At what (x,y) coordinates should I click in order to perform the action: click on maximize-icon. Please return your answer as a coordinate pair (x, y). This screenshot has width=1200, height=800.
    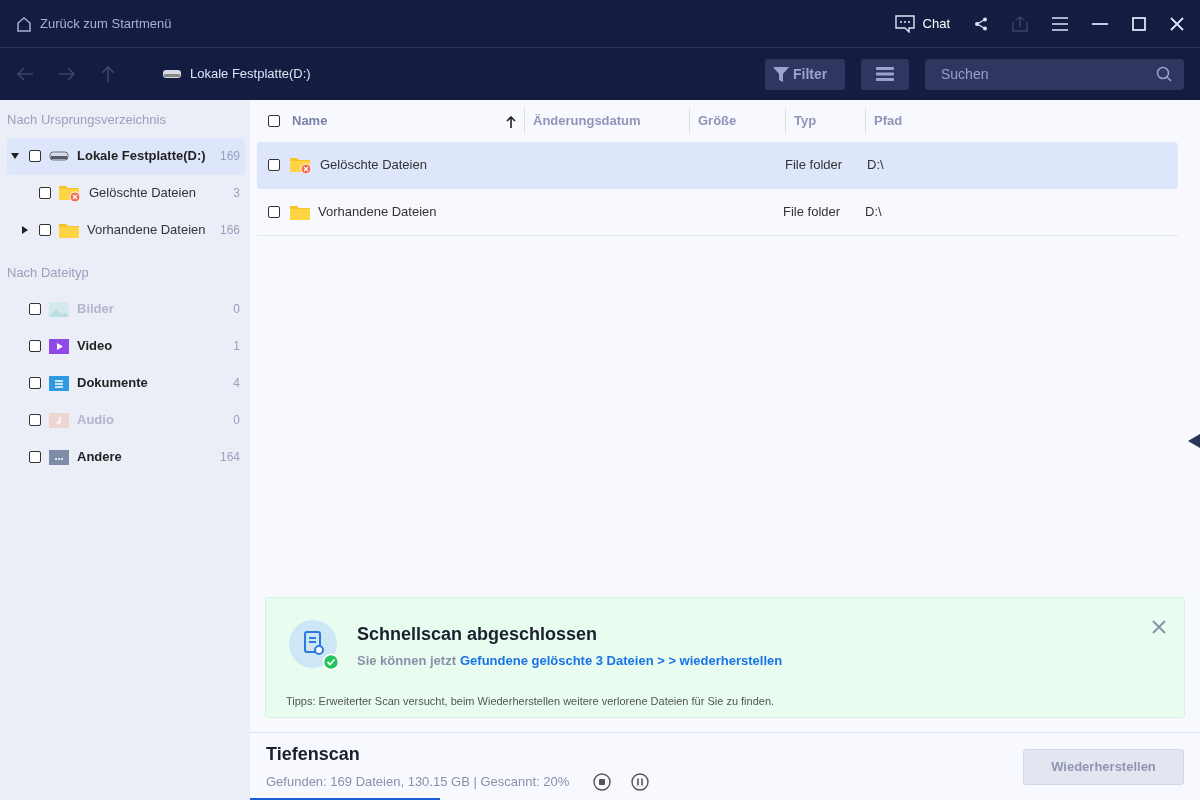
    Looking at the image, I should click on (1139, 23).